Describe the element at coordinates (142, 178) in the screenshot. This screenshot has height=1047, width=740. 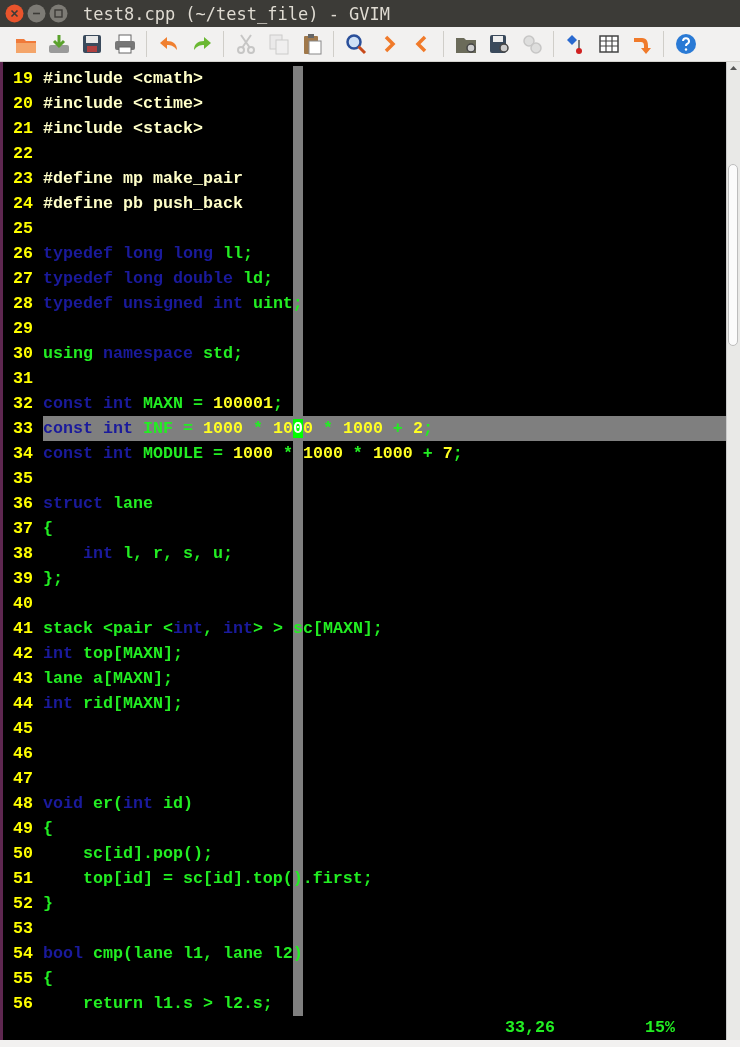
I see `code-line: #define mp make_pair` at that location.